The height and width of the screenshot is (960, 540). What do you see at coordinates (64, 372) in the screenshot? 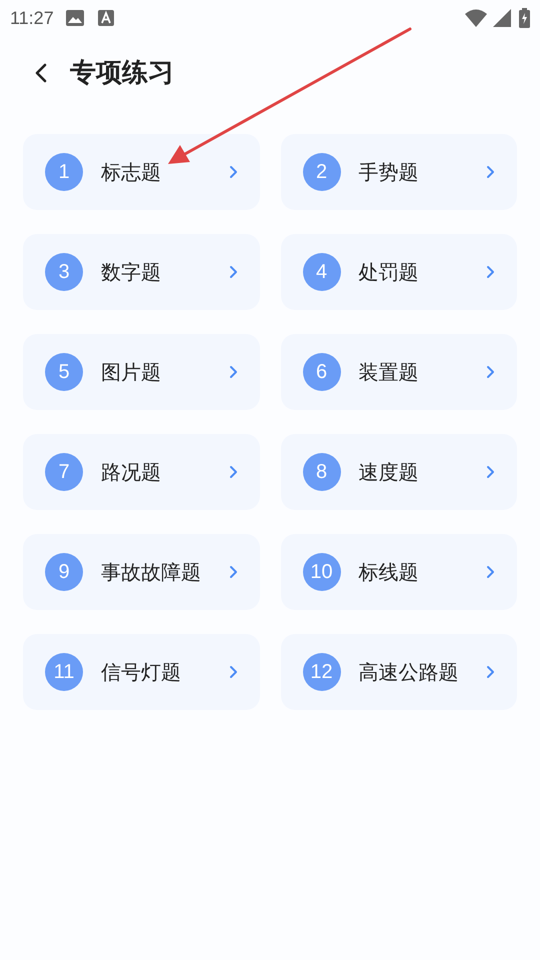
I see `number-badge: 5` at bounding box center [64, 372].